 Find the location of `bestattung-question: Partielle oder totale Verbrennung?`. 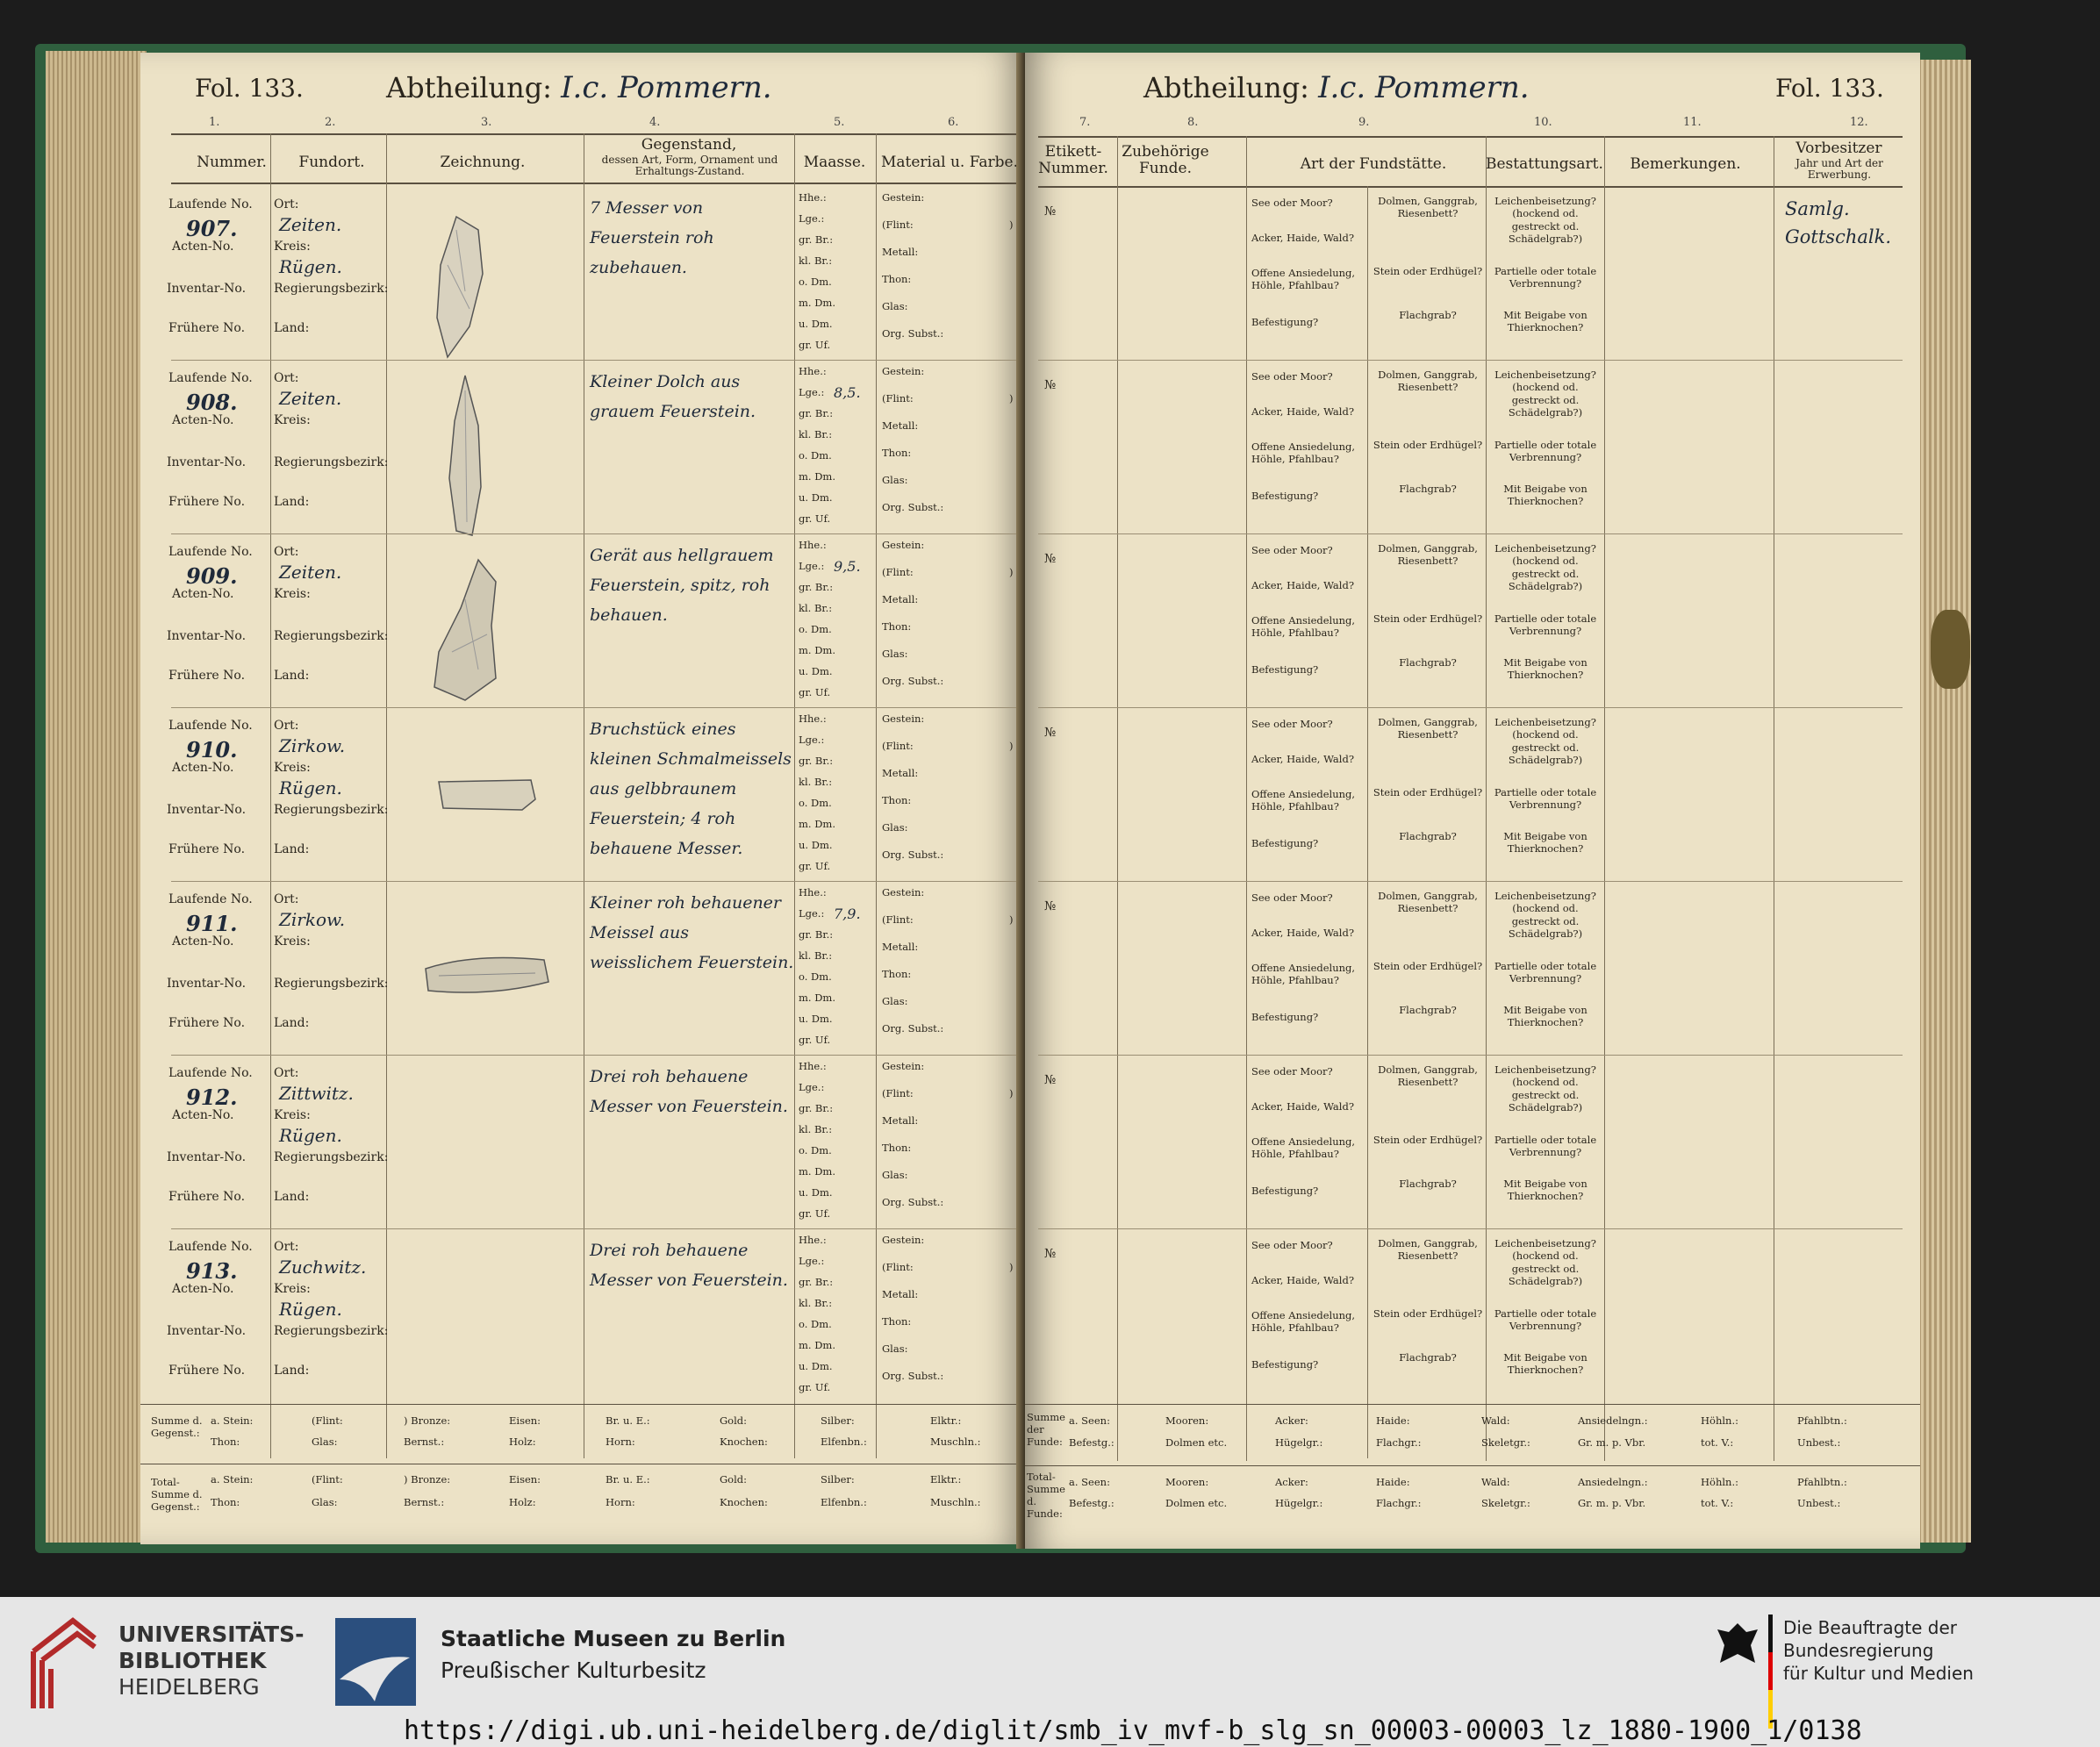

bestattung-question: Partielle oder totale Verbrennung? is located at coordinates (1546, 1320).